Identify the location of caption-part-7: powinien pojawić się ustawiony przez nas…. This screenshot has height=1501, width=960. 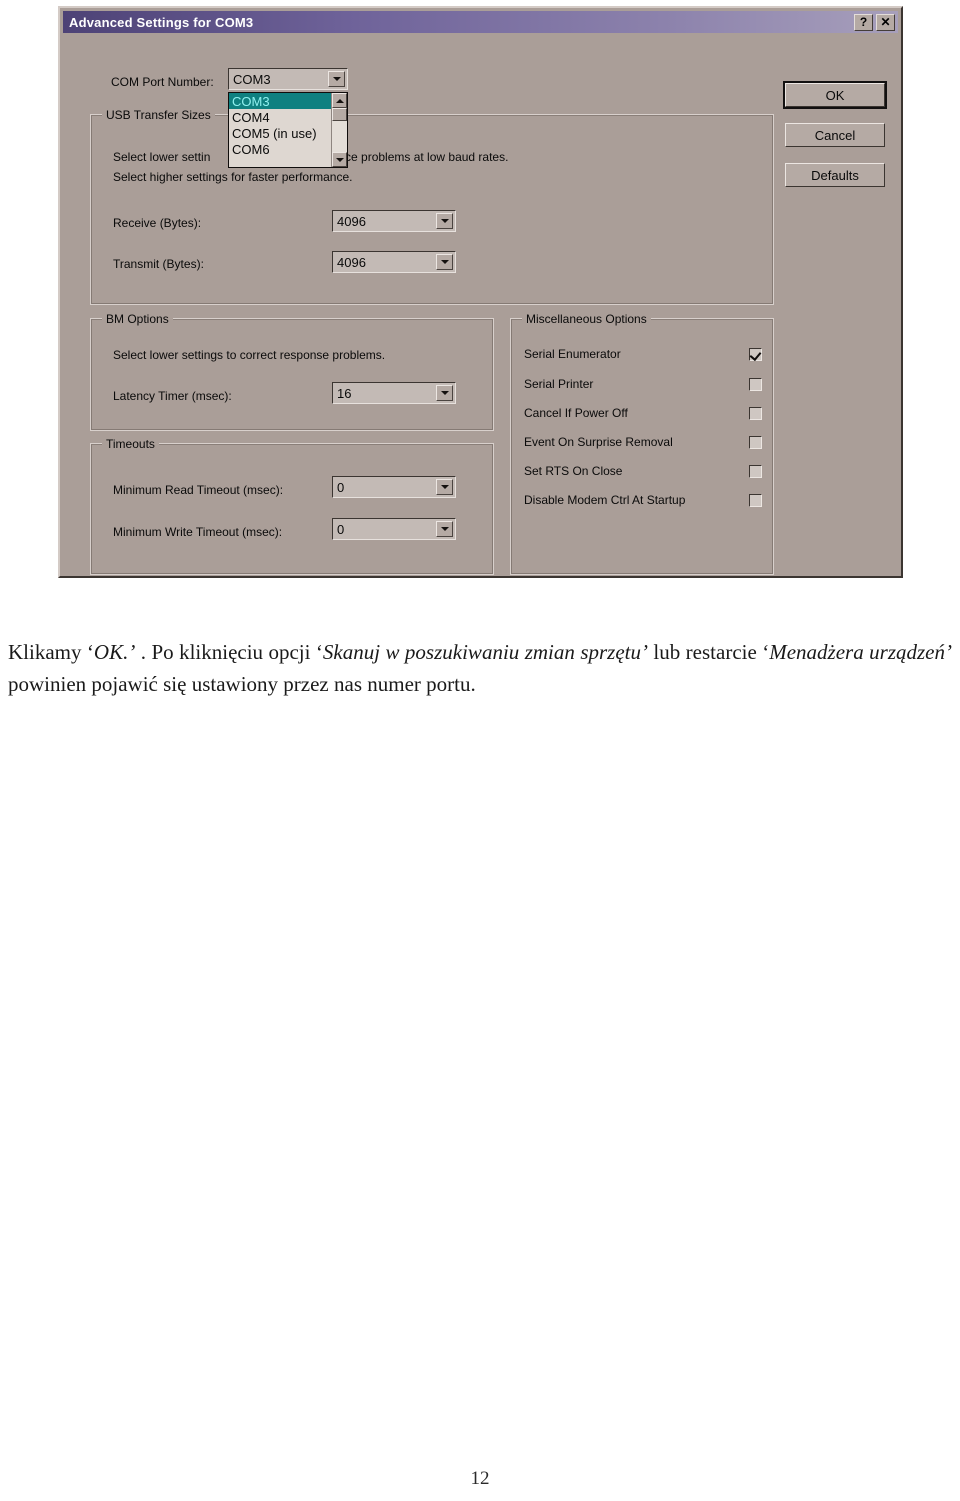
(242, 684).